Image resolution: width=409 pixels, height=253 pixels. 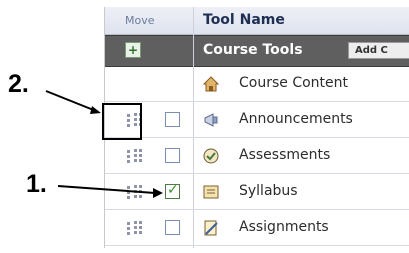 I want to click on arrow-1-head, so click(x=158, y=193).